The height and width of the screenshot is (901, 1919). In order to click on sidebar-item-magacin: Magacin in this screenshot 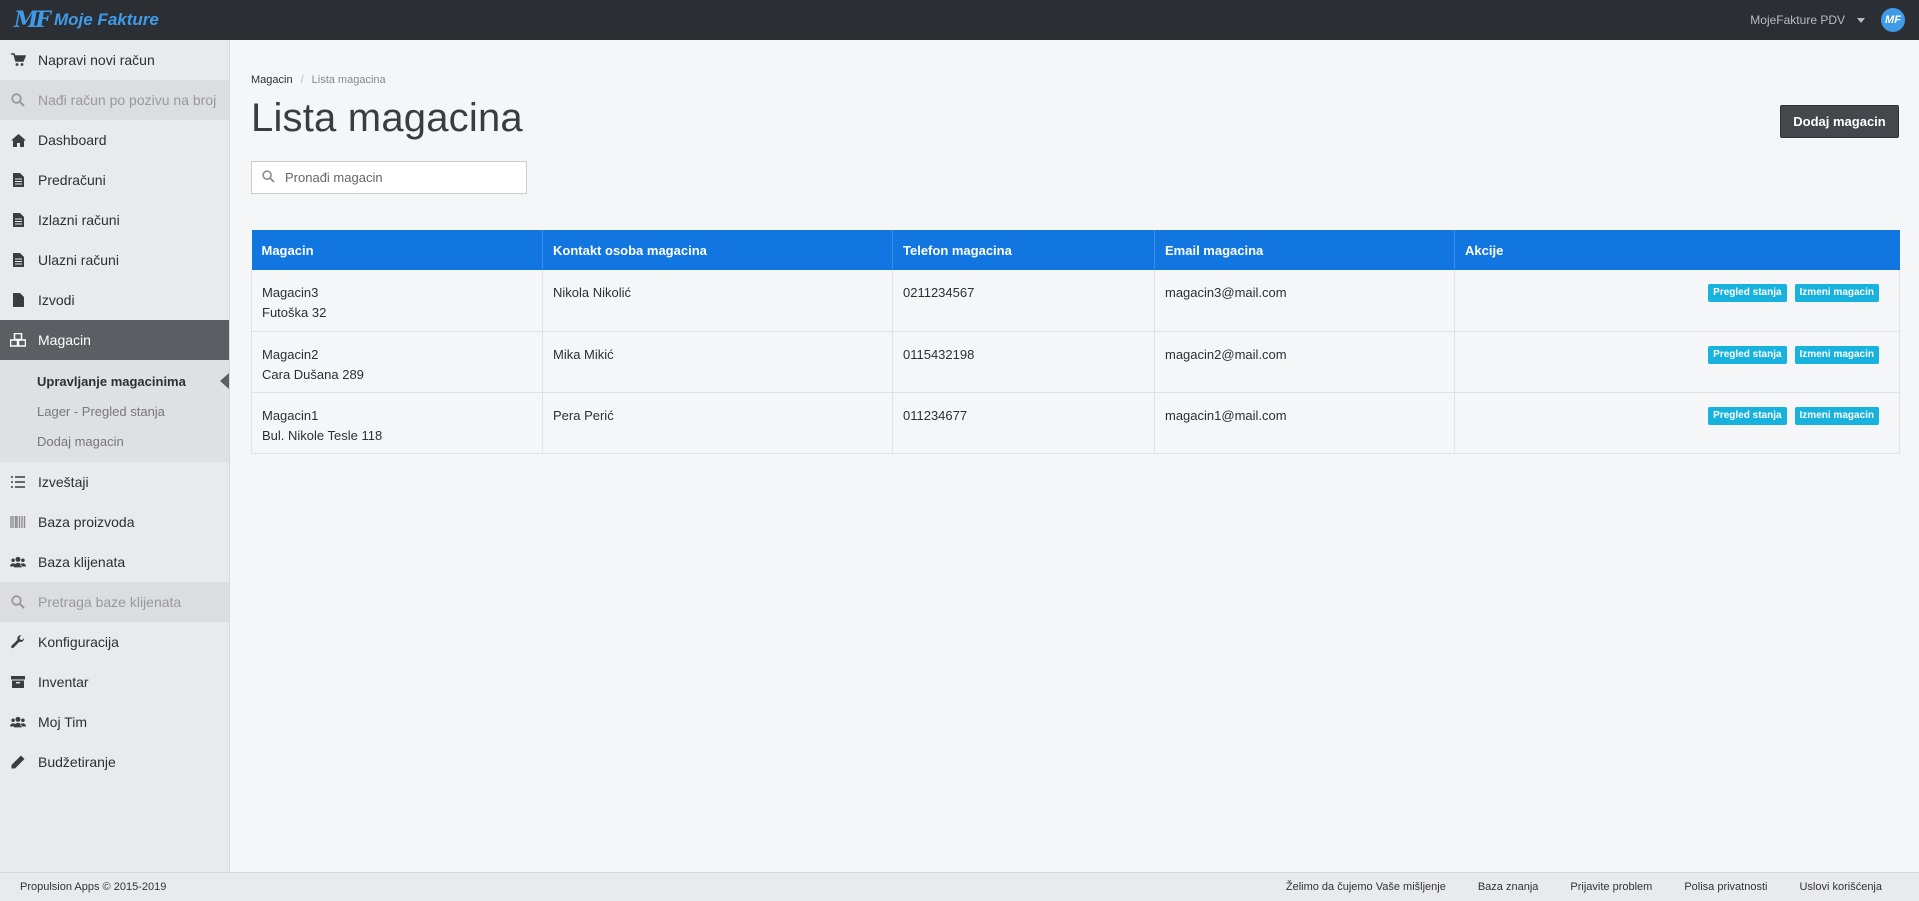, I will do `click(114, 340)`.